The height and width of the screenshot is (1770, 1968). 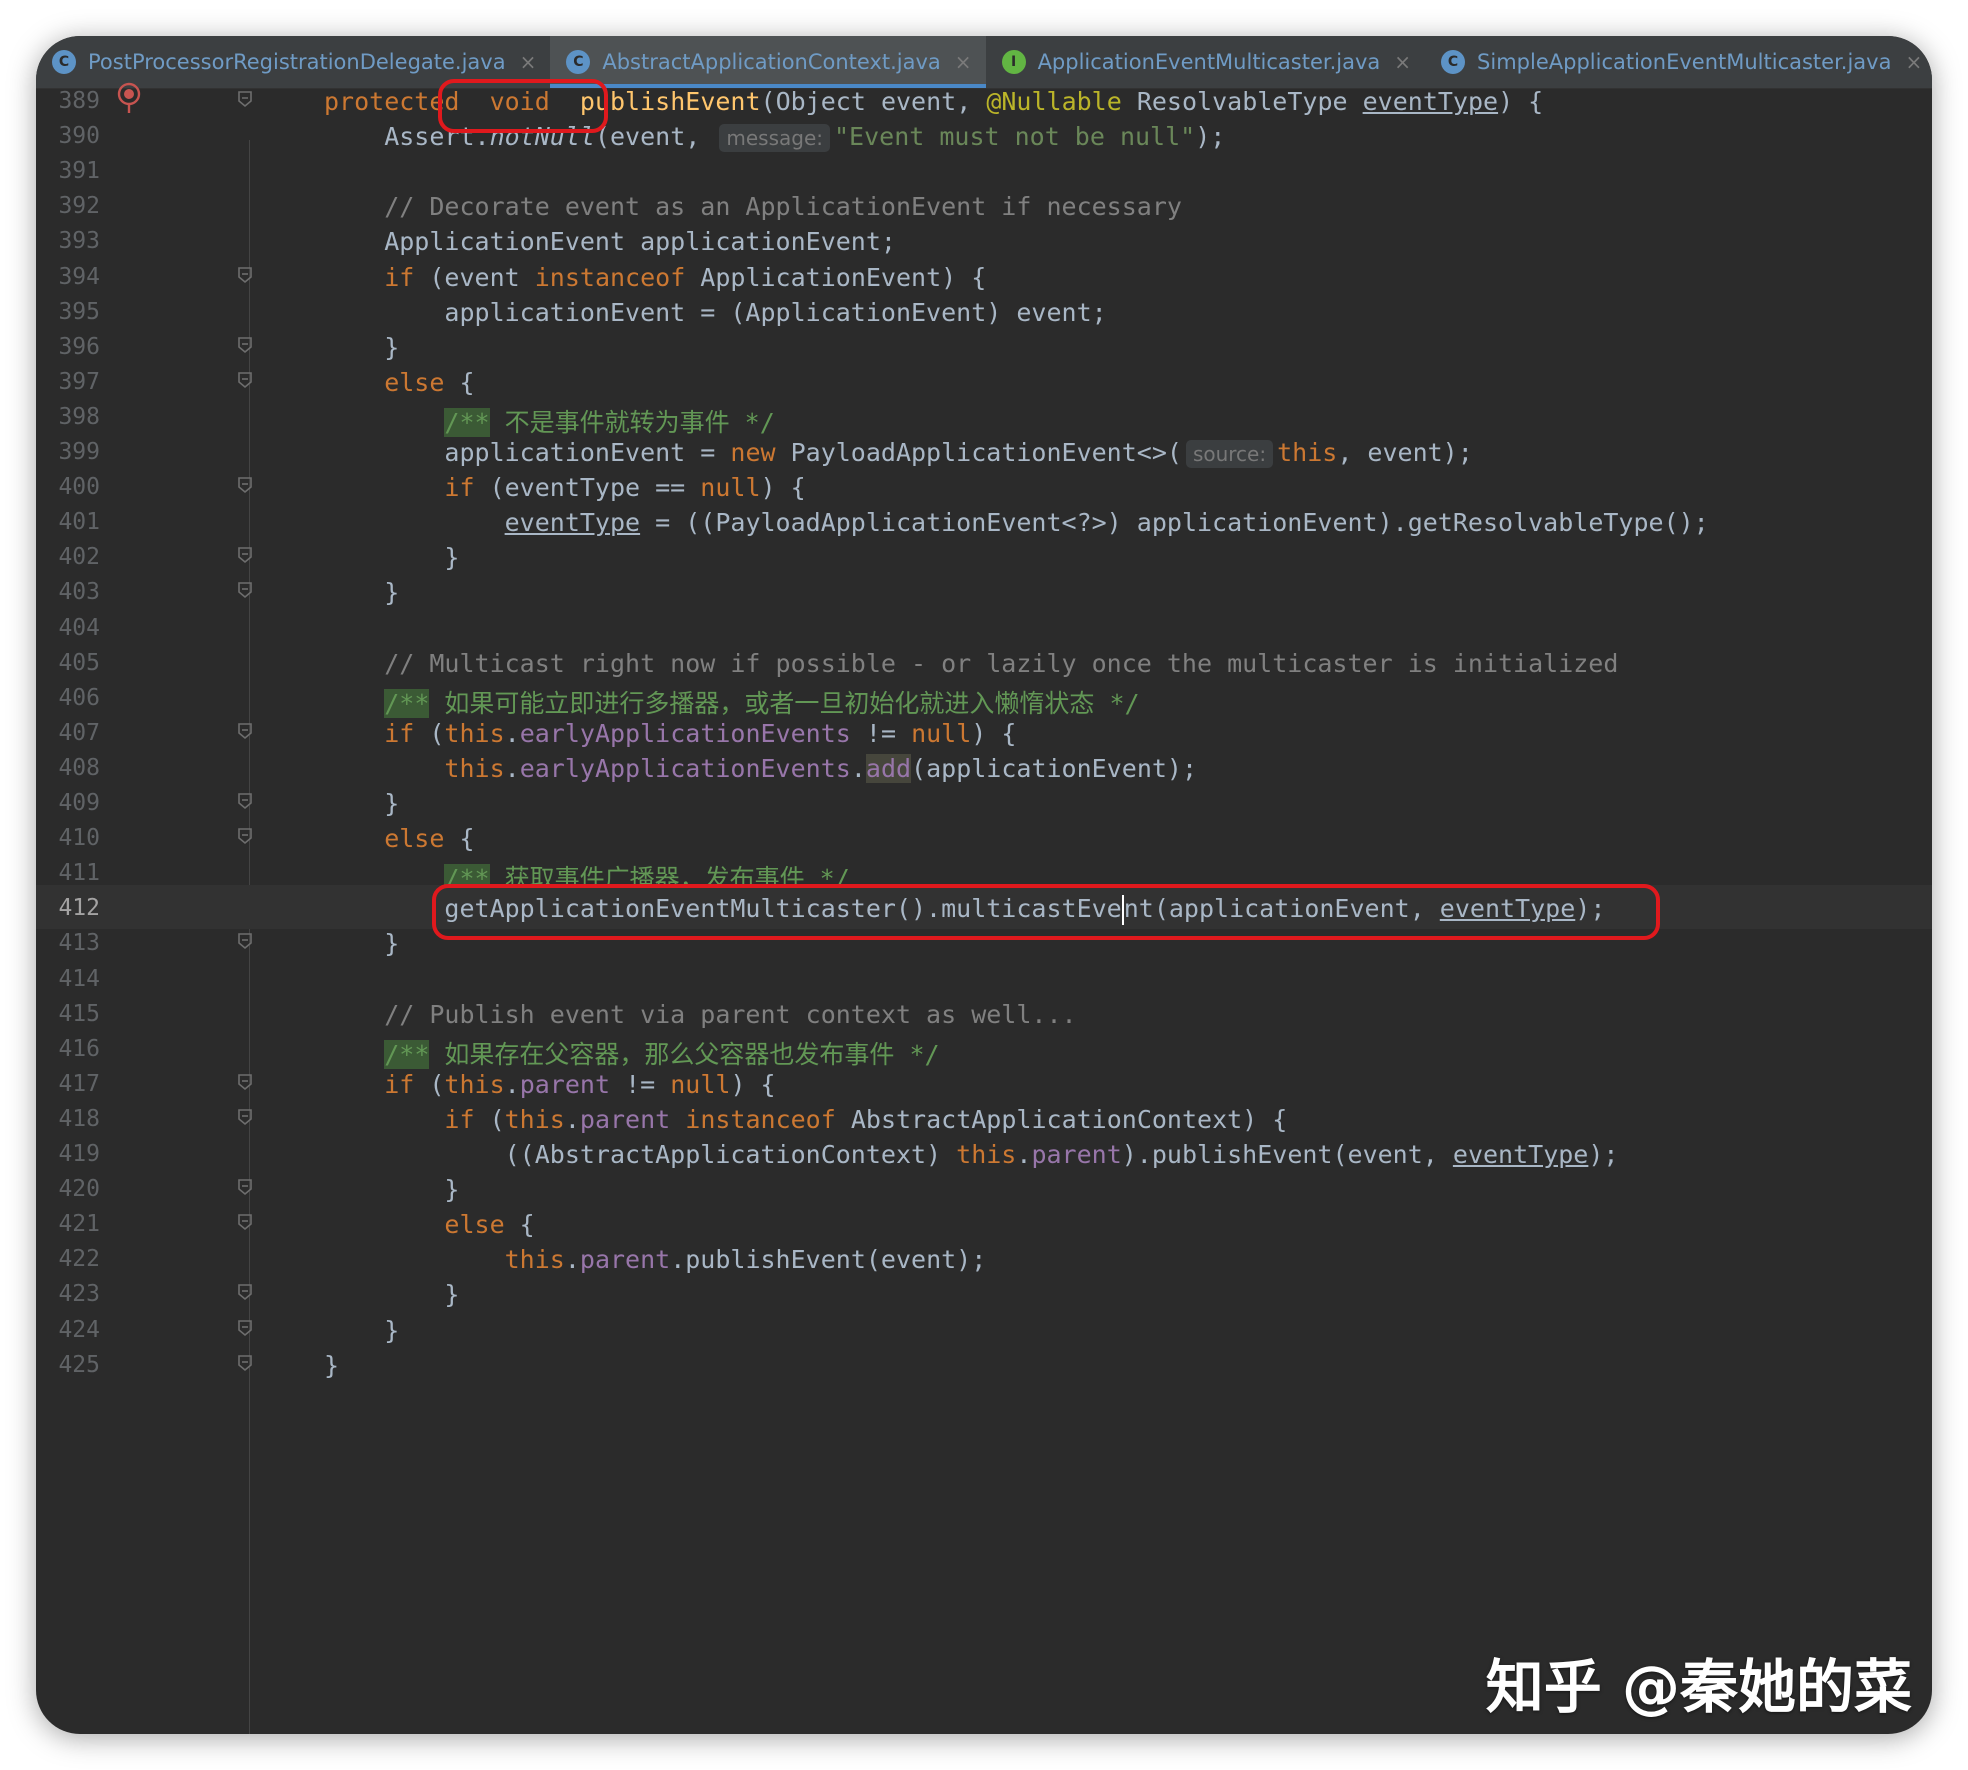 What do you see at coordinates (79, 1224) in the screenshot?
I see `line-number: 421` at bounding box center [79, 1224].